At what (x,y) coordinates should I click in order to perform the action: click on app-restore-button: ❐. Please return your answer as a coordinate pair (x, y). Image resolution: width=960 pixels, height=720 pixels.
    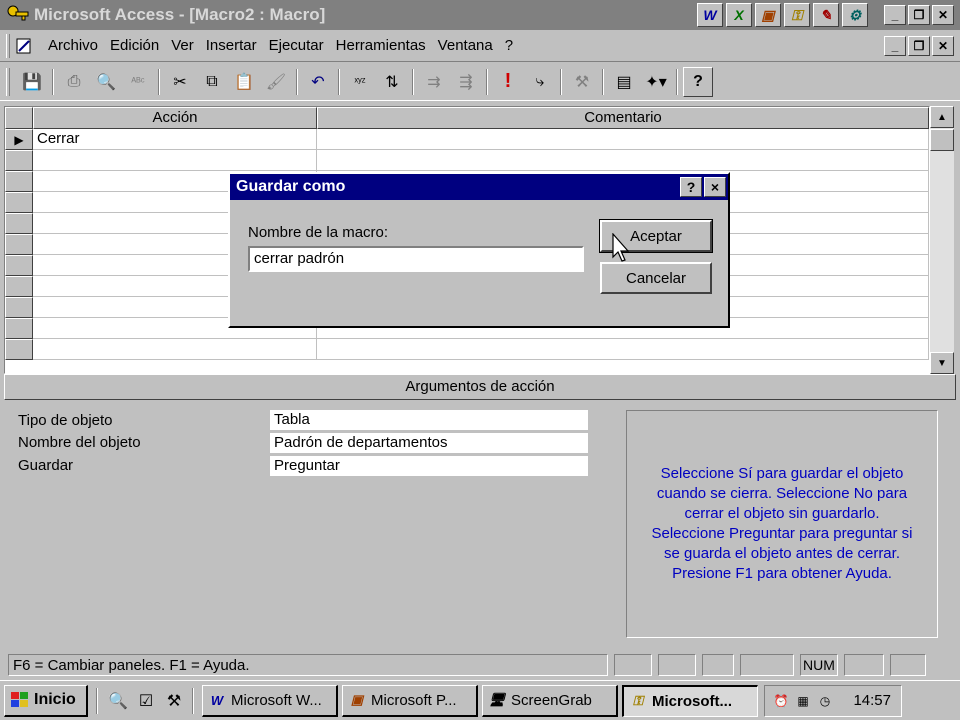
    Looking at the image, I should click on (919, 15).